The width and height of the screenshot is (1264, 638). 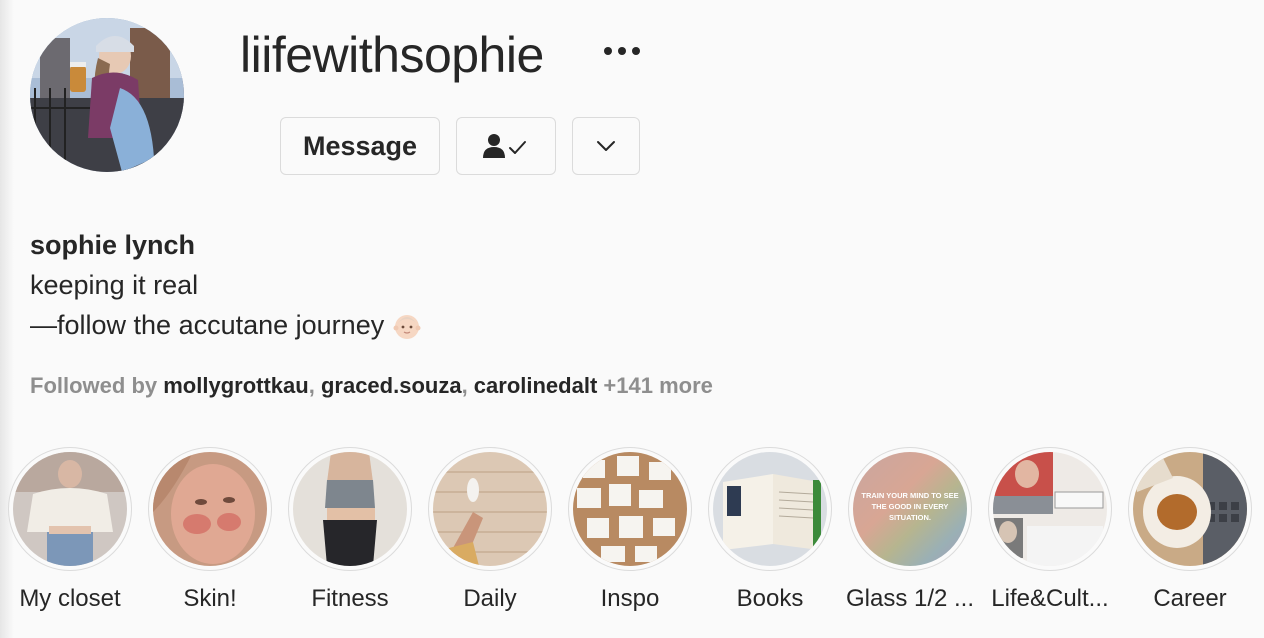 I want to click on follower-link: carolinedalt, so click(x=535, y=385).